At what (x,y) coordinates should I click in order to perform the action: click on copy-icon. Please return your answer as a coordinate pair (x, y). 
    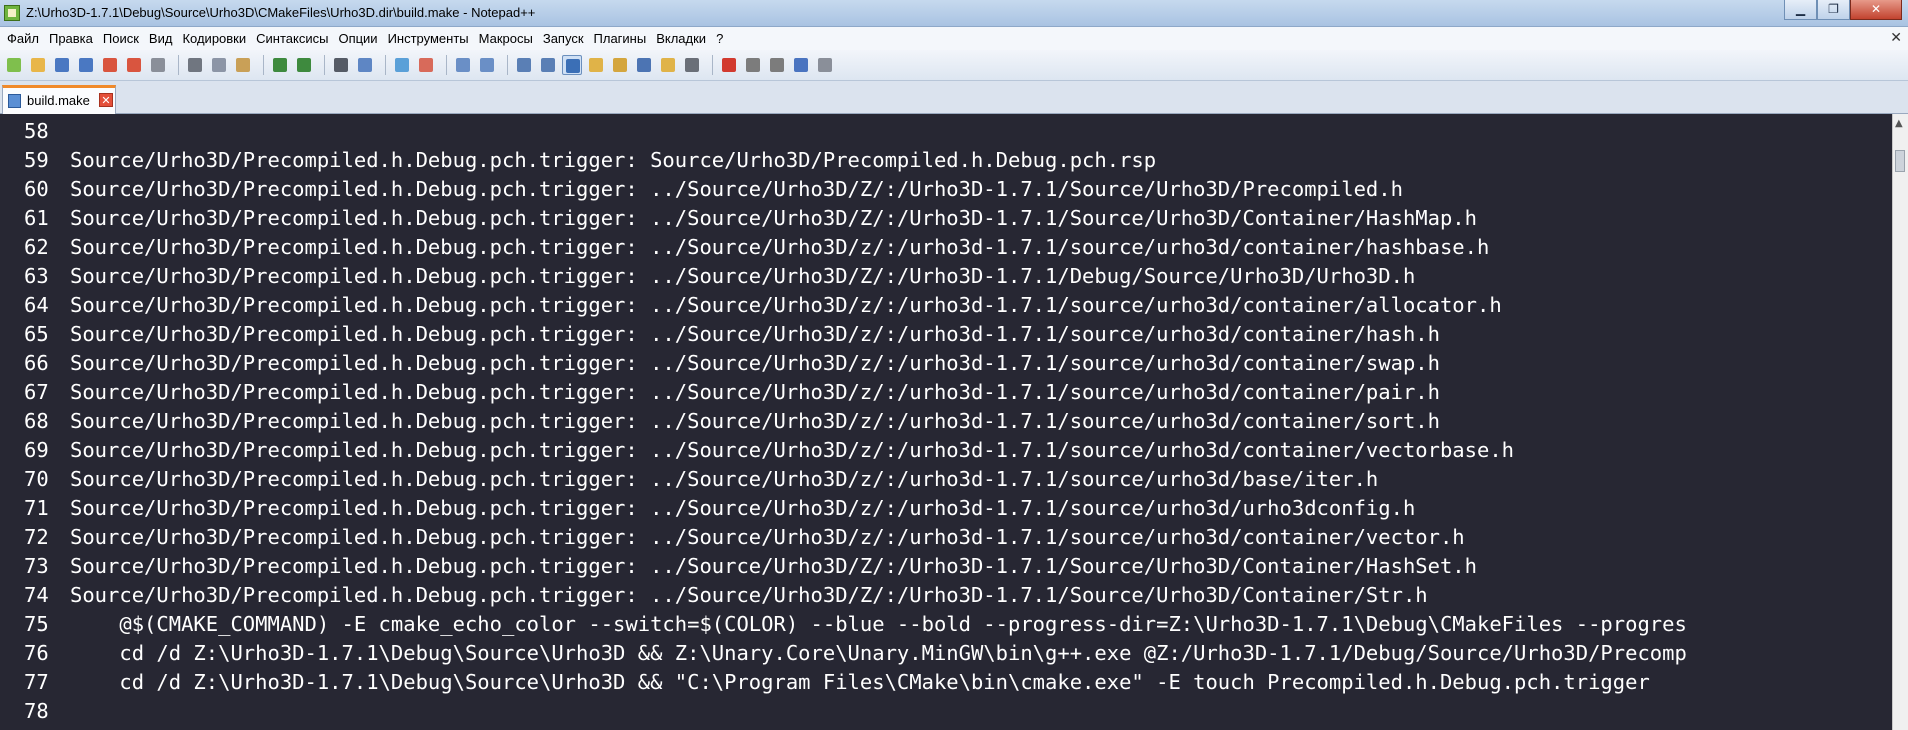
    Looking at the image, I should click on (219, 65).